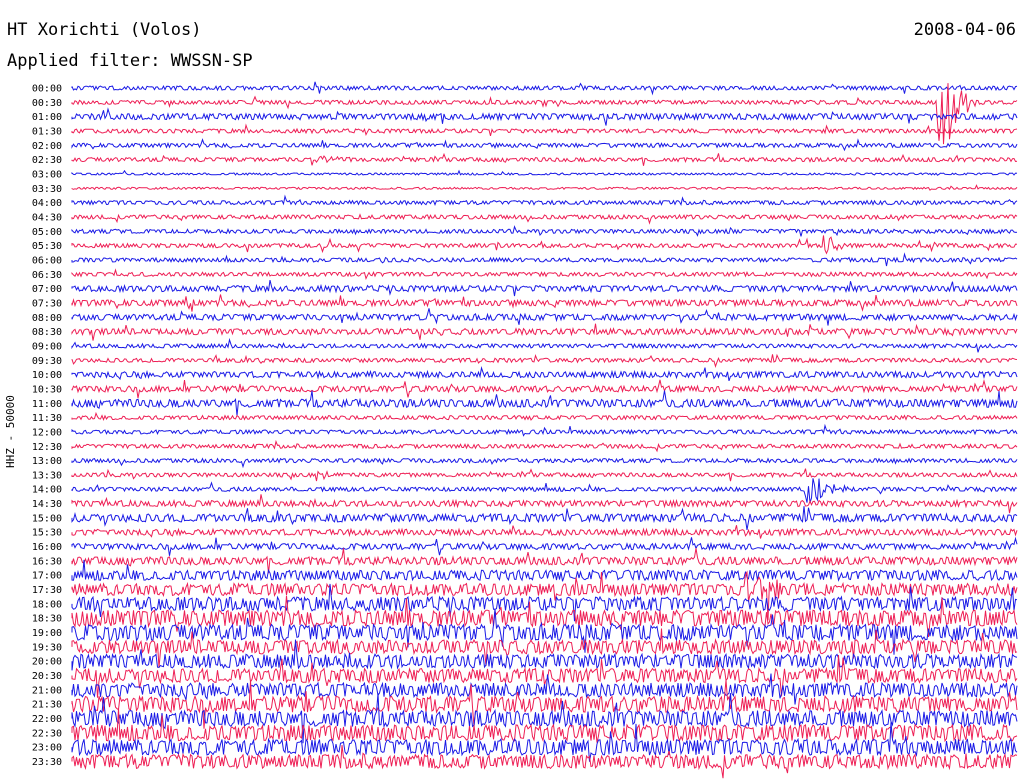  What do you see at coordinates (47, 217) in the screenshot?
I see `time-label-0430: 04:30` at bounding box center [47, 217].